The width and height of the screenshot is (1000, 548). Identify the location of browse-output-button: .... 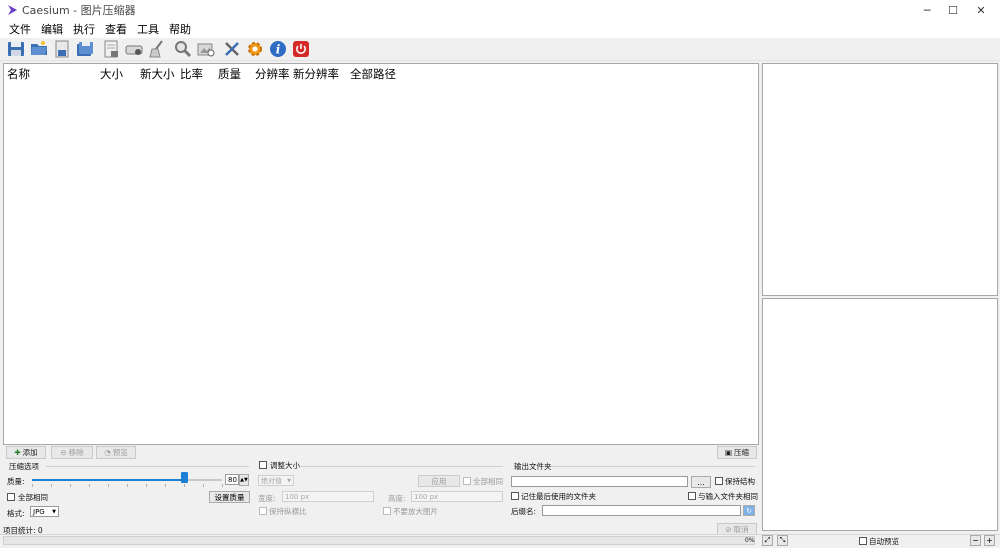
(701, 482).